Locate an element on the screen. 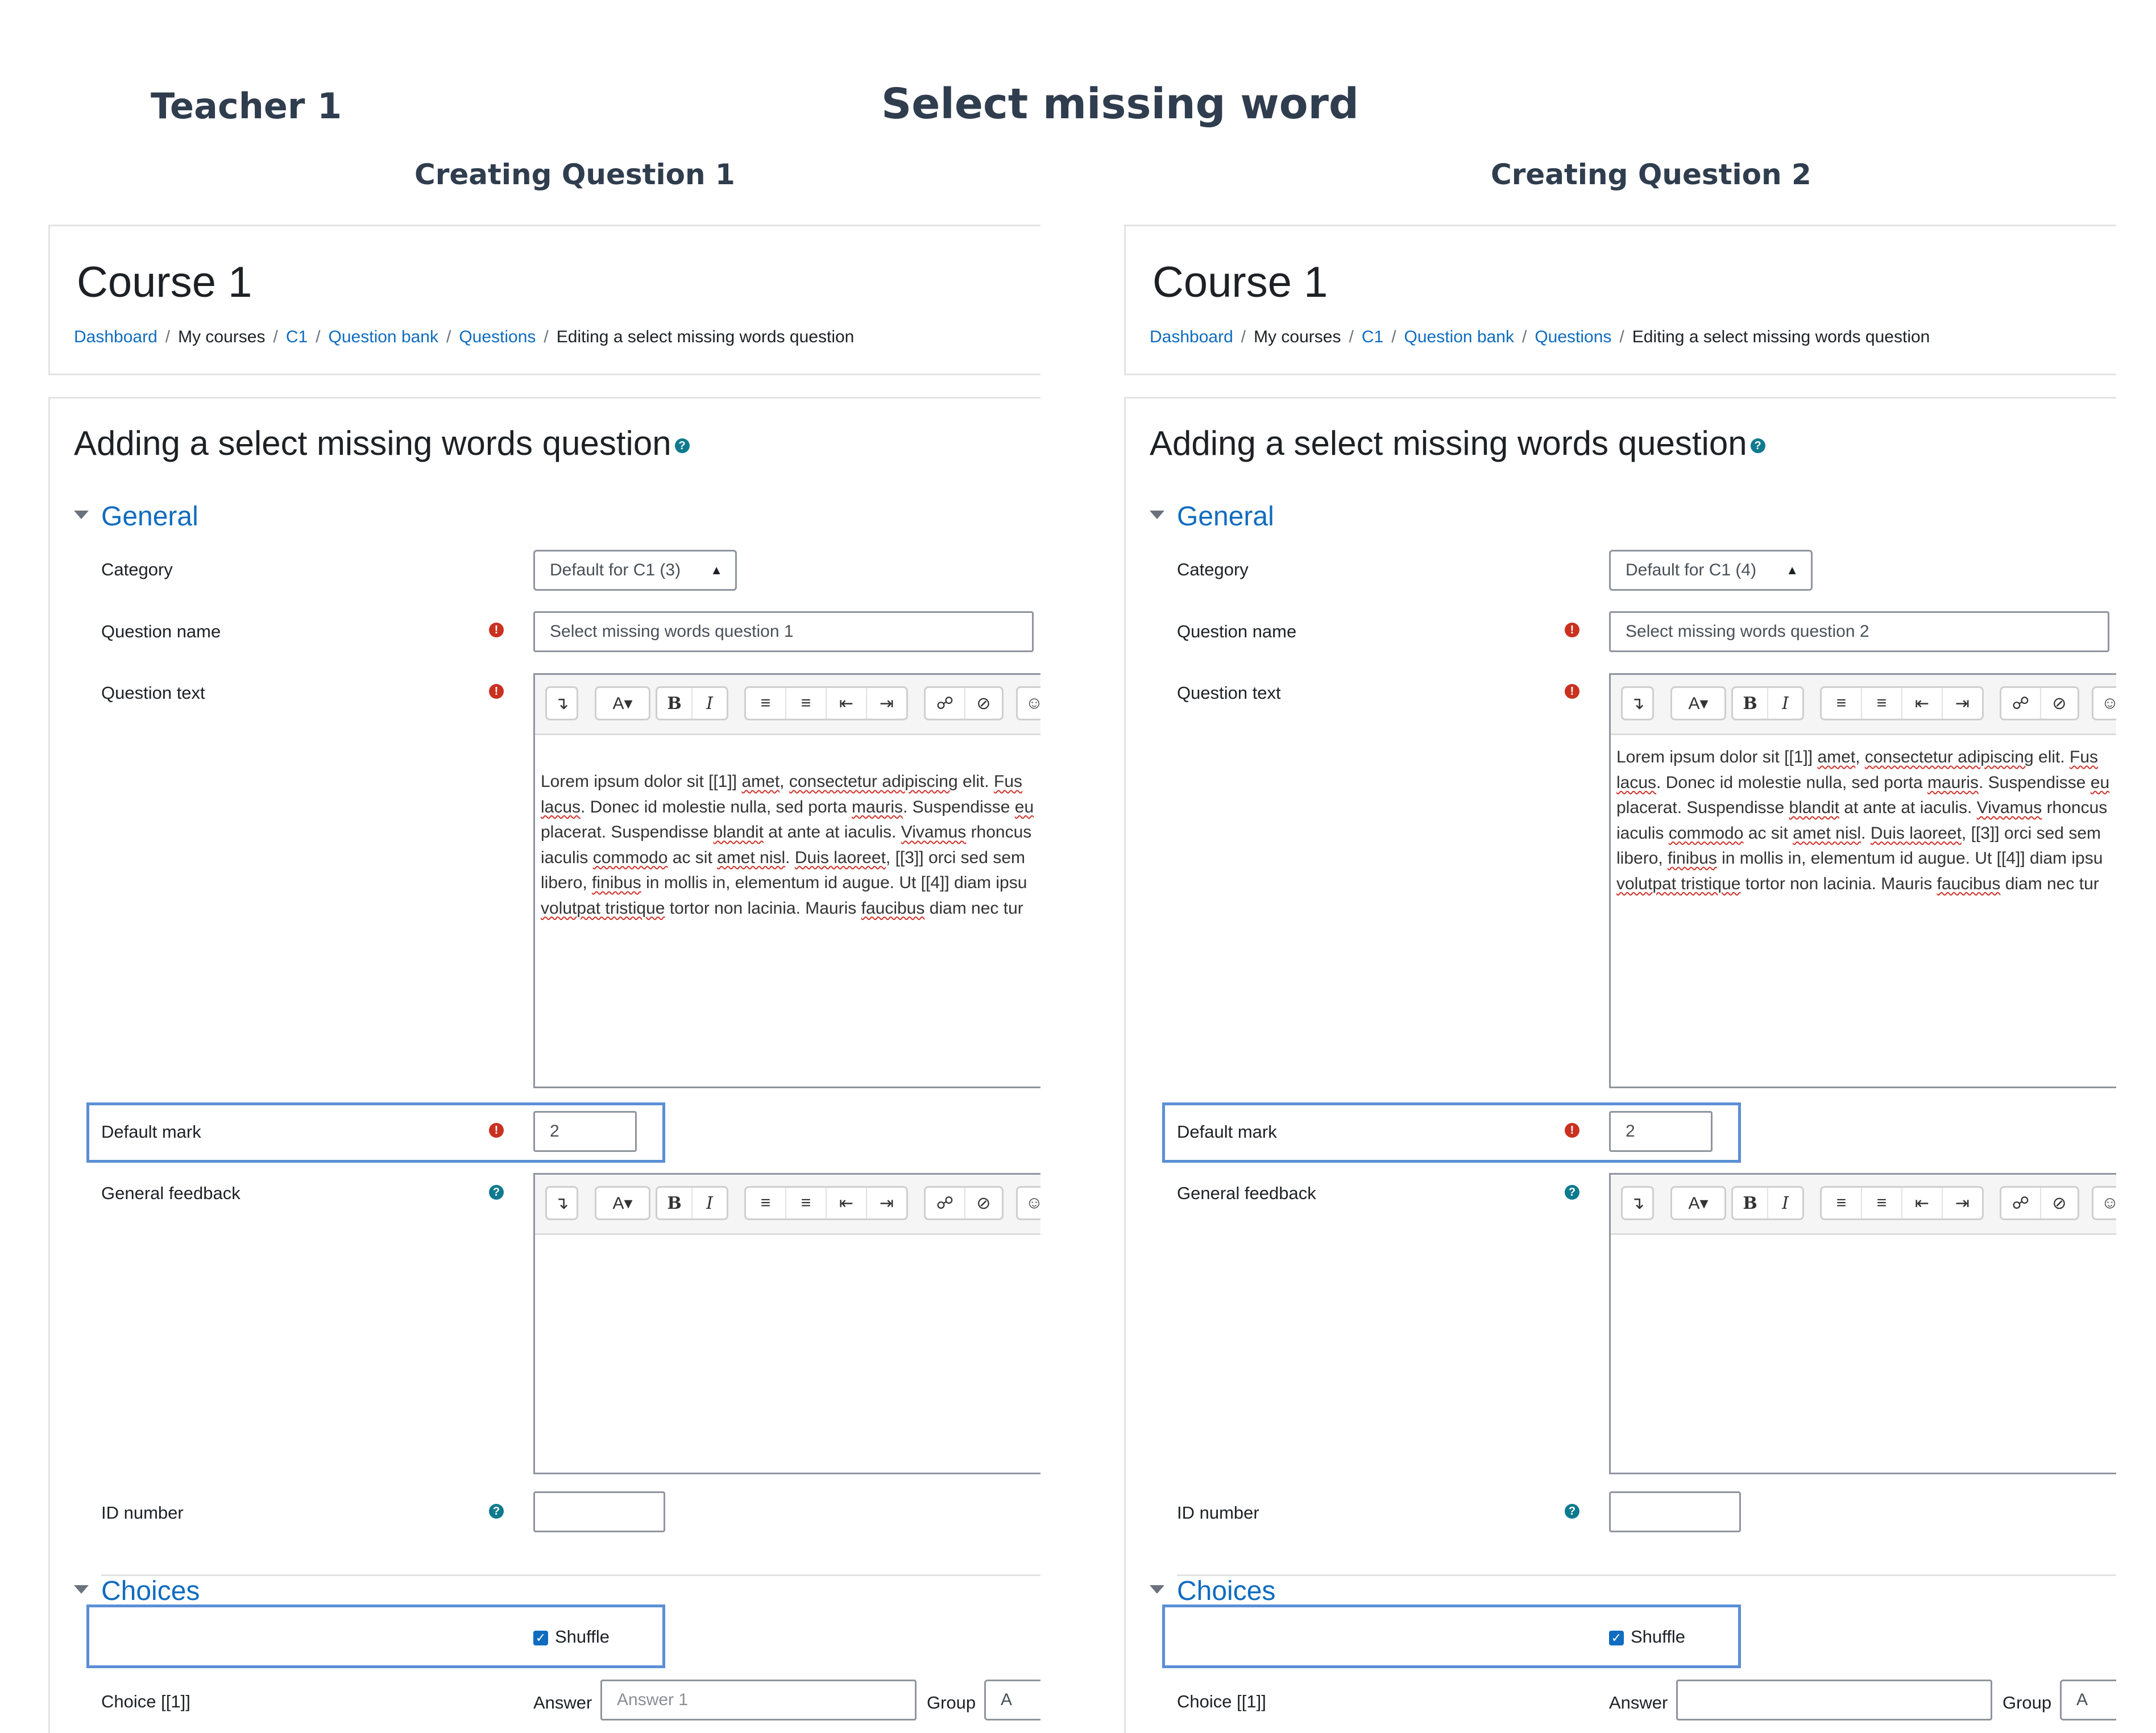 This screenshot has width=2156, height=1733. question-name-input: Select missing words question 1 is located at coordinates (783, 631).